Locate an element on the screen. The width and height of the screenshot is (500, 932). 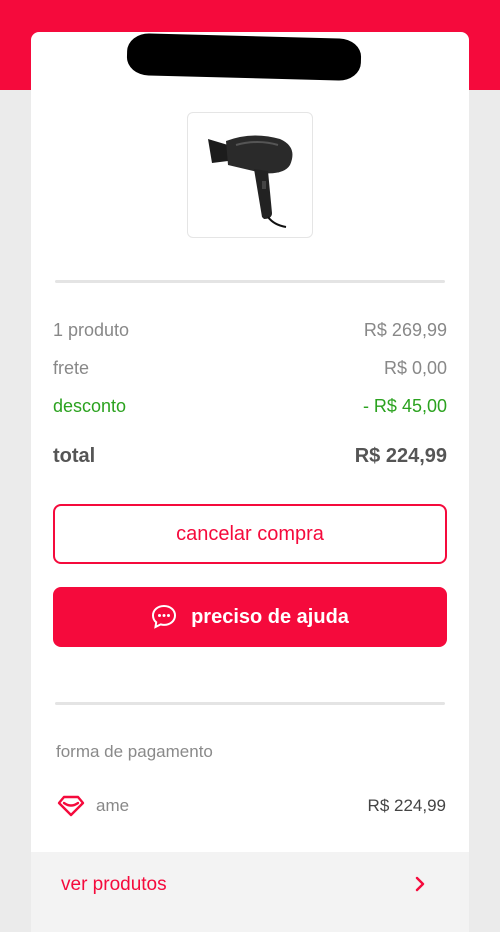
discount-label: desconto is located at coordinates (90, 406).